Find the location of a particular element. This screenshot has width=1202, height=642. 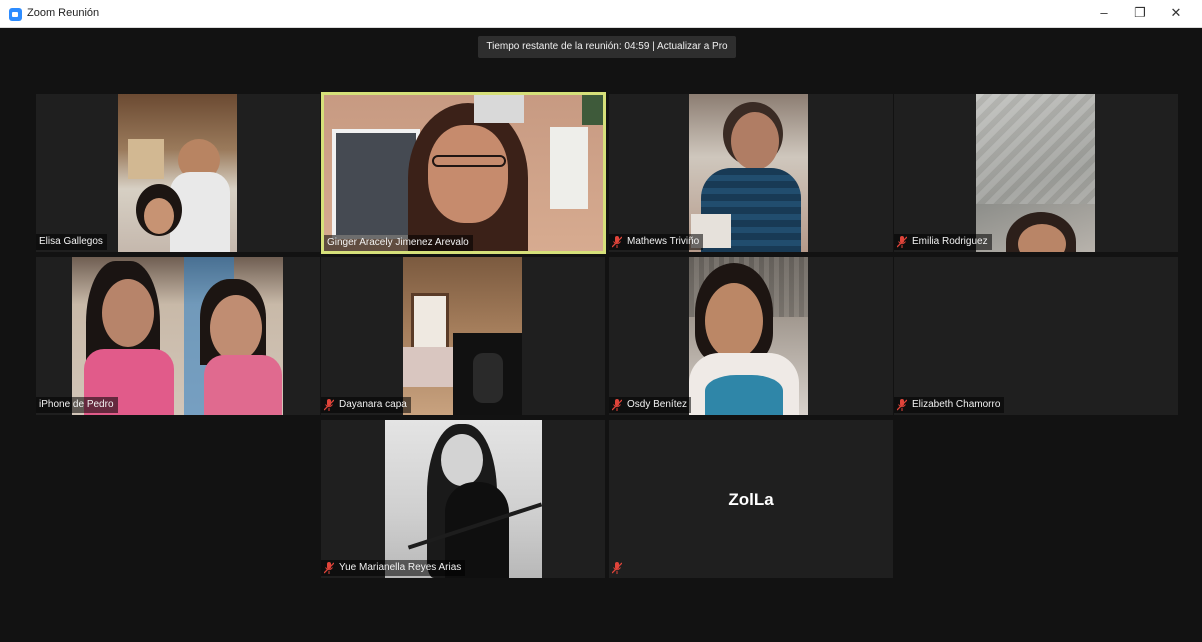

participant-name-tag: Osdy Benítez is located at coordinates (650, 405).